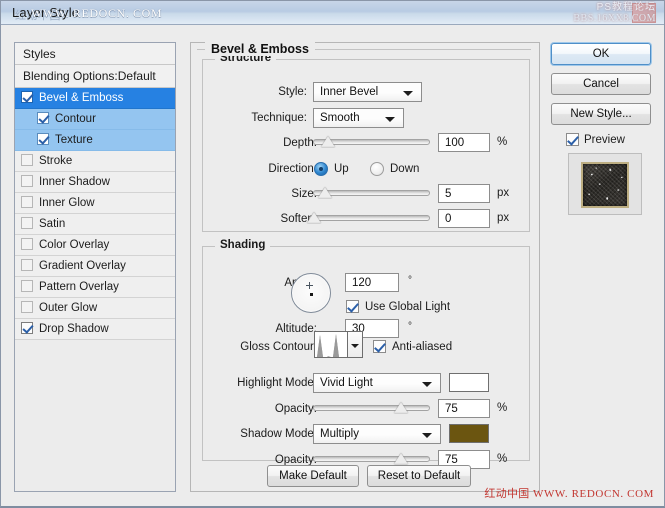 This screenshot has width=665, height=508. Describe the element at coordinates (405, 169) in the screenshot. I see `radio-direction-down-label: Down` at that location.